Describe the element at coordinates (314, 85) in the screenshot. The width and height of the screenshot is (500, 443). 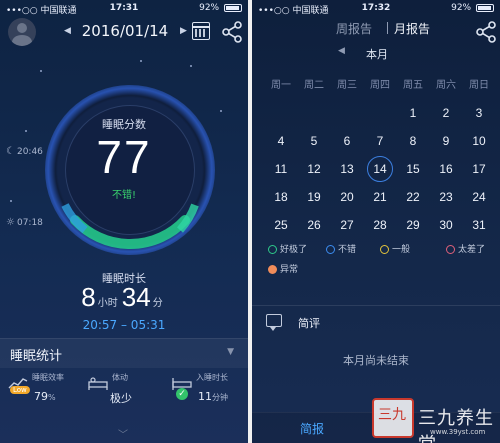
I see `weekday-label: 周二` at that location.